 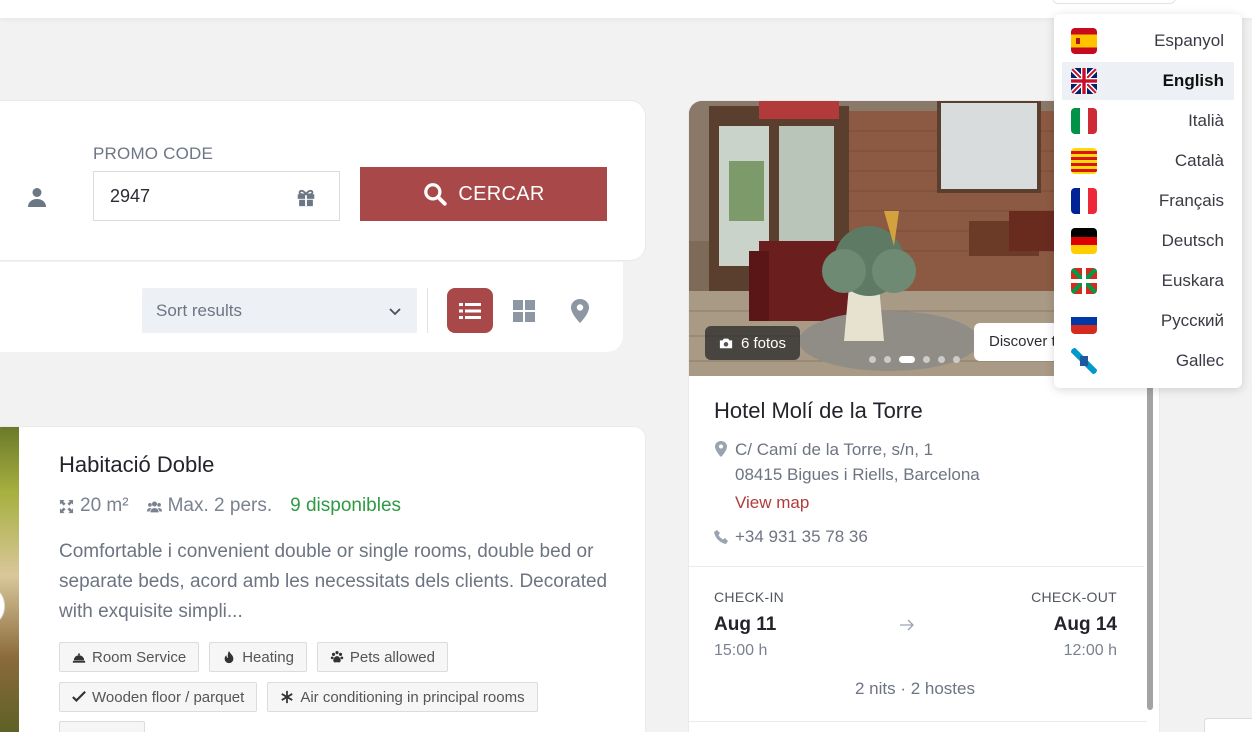 What do you see at coordinates (229, 657) in the screenshot?
I see `flame-icon` at bounding box center [229, 657].